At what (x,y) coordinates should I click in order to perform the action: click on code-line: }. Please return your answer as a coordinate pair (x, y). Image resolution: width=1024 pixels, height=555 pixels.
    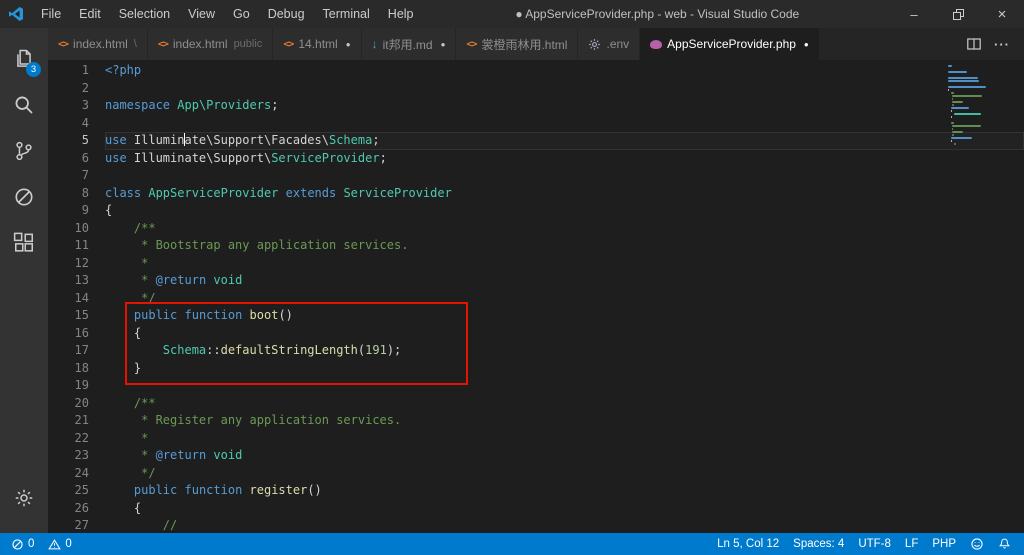
    Looking at the image, I should click on (564, 369).